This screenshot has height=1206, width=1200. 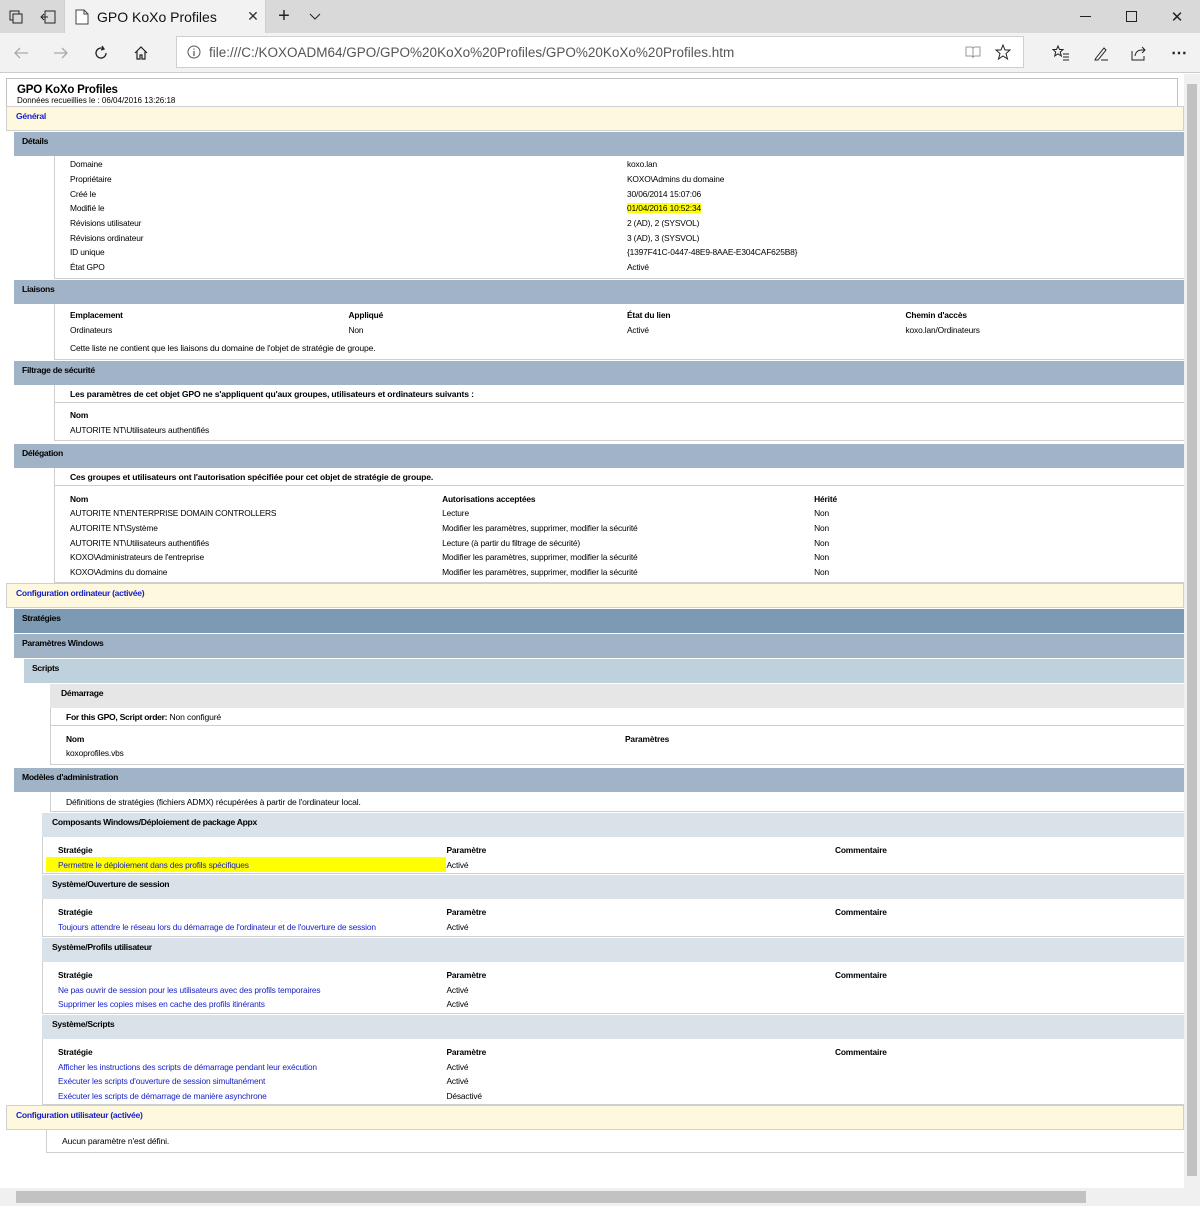 I want to click on policy-header-row: Stratégie Paramètre Commentaire, so click(x=621, y=850).